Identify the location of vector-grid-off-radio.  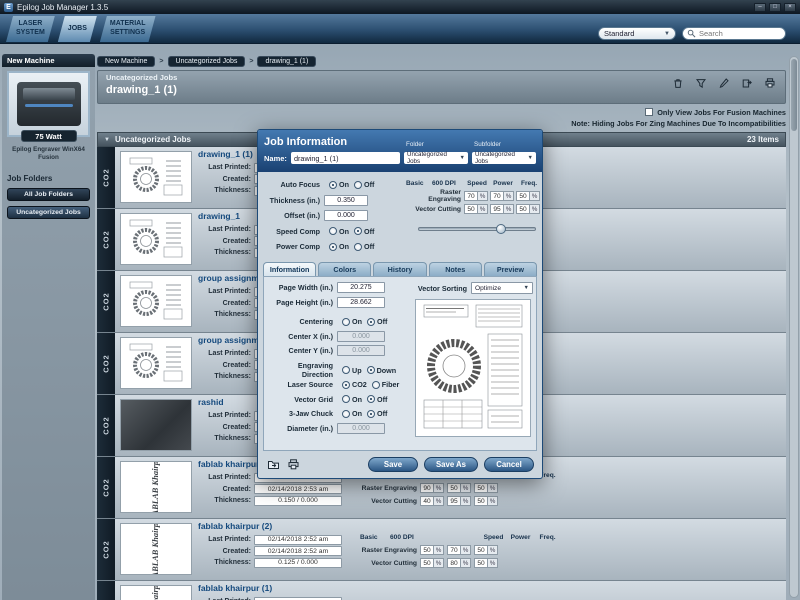
(370, 399).